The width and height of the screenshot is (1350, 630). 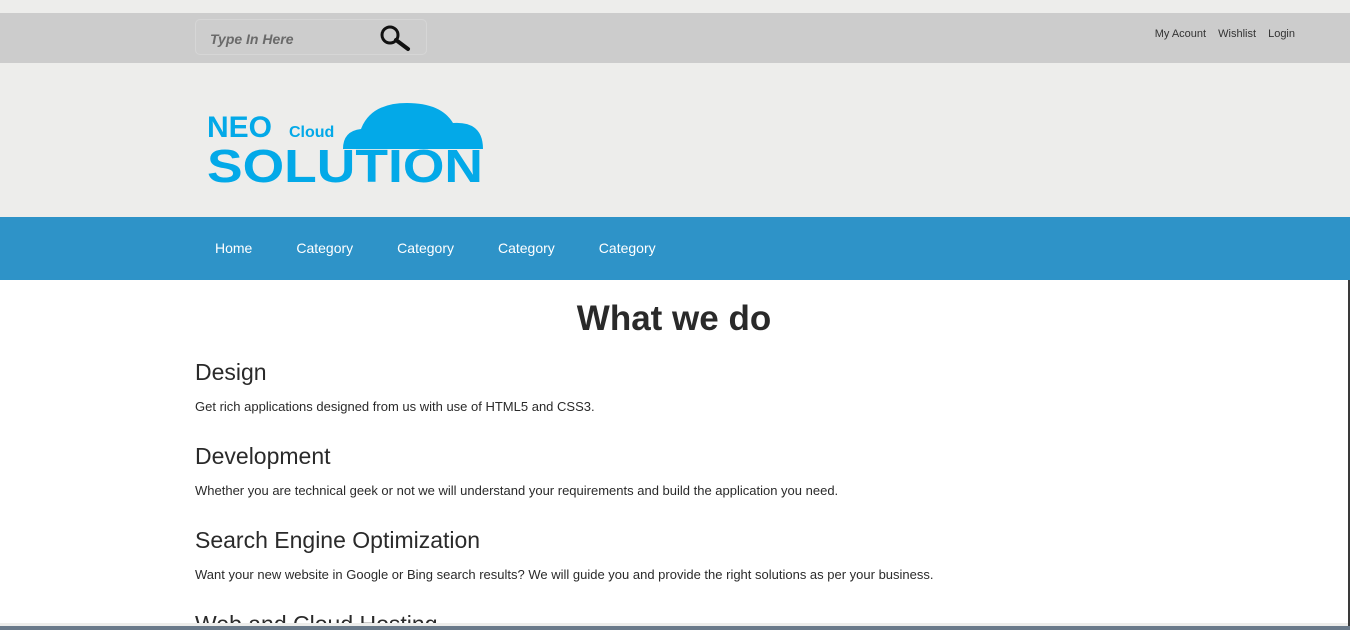 I want to click on section-heading: Web and Cloud Hosting, so click(x=771, y=616).